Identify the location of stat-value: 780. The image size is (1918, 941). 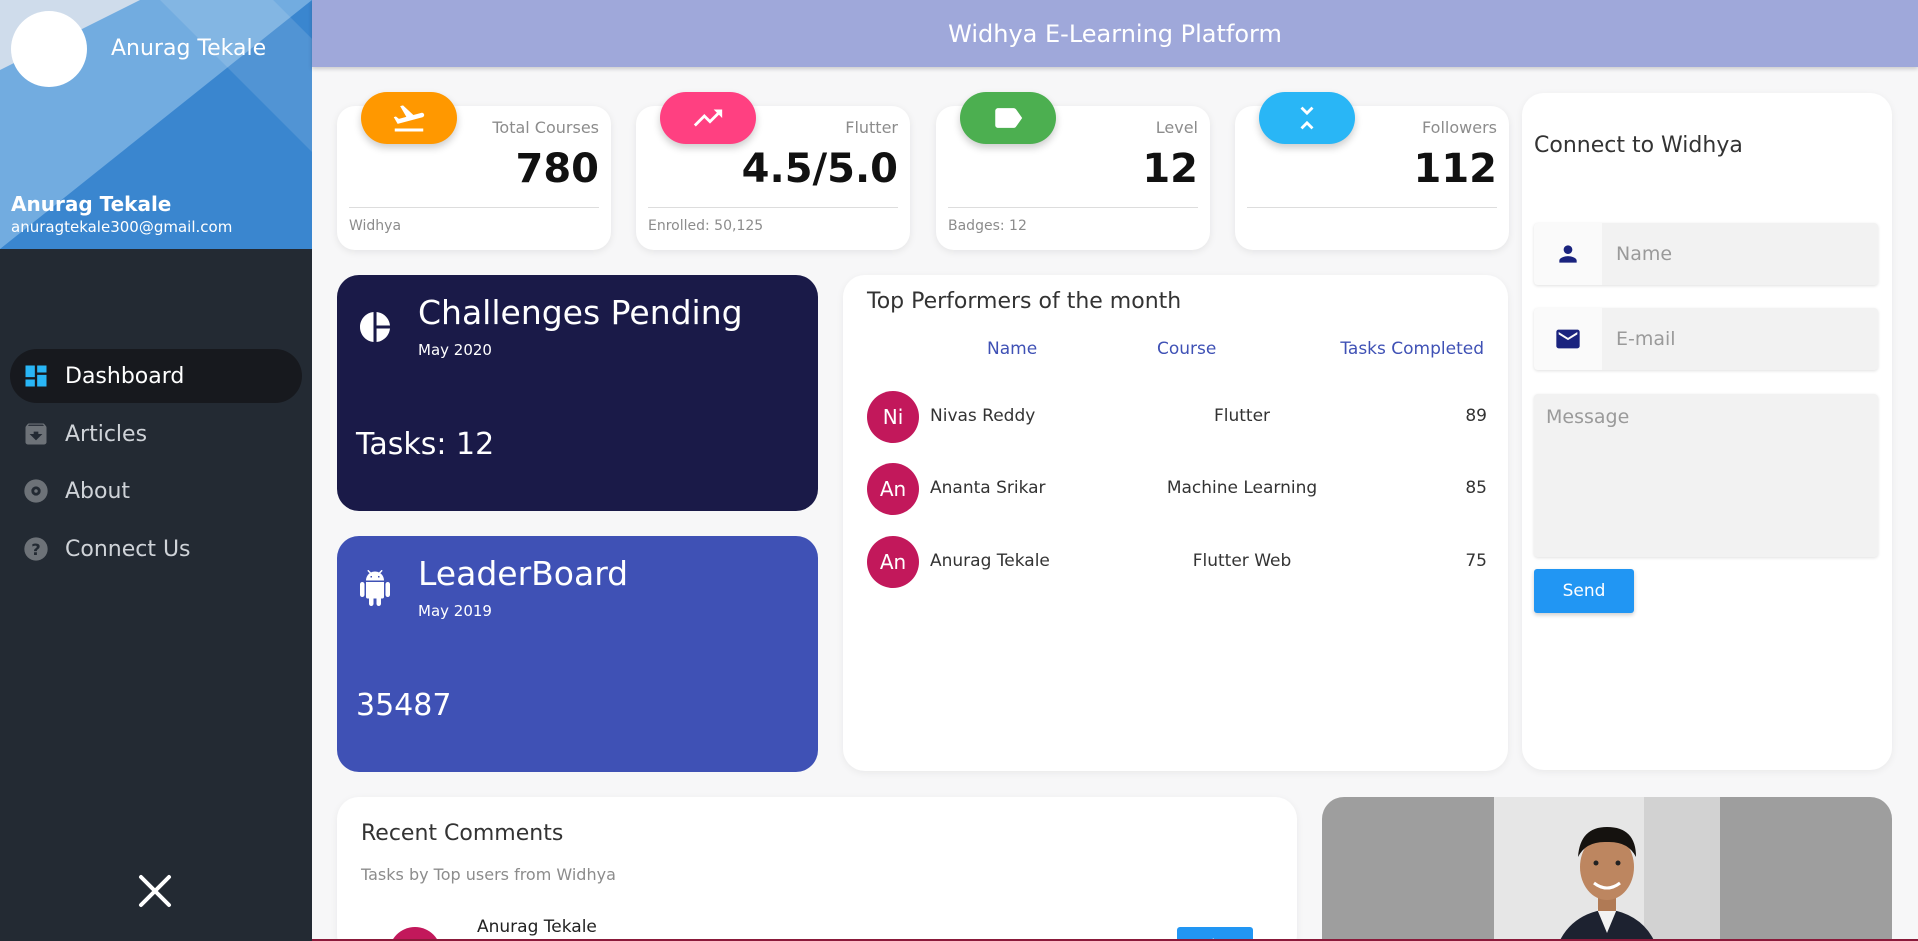
(557, 169).